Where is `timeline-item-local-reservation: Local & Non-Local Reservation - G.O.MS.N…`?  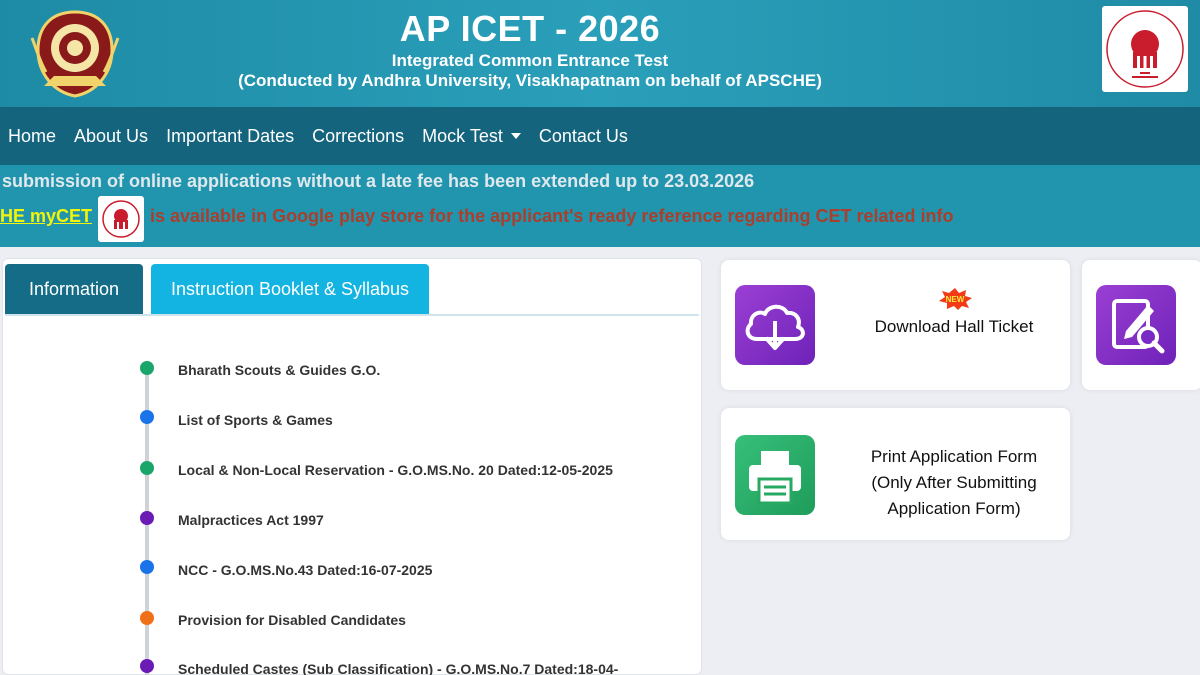
timeline-item-local-reservation: Local & Non-Local Reservation - G.O.MS.N… is located at coordinates (395, 470).